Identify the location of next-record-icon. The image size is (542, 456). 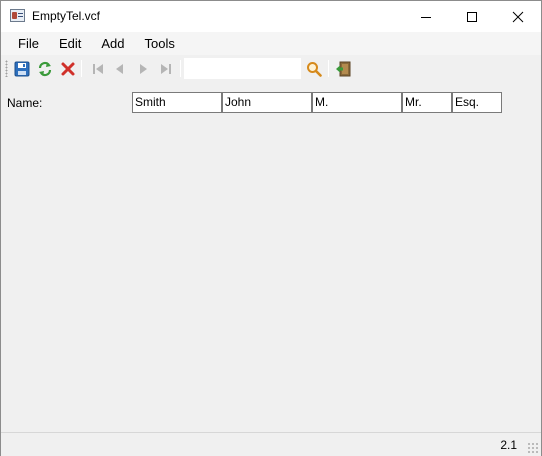
(143, 68).